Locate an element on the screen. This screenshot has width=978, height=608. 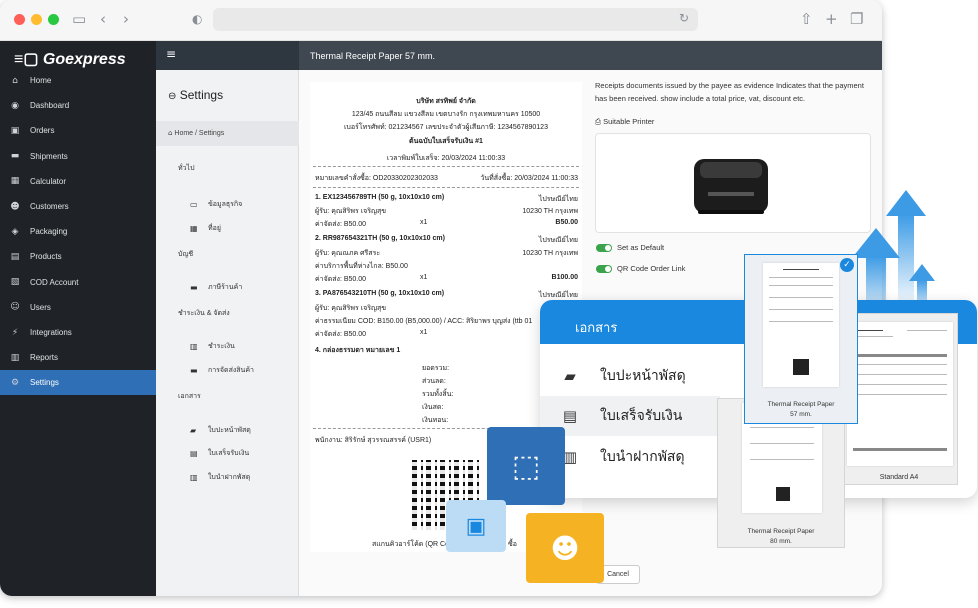
address-bar: ↻ is located at coordinates (455, 19).